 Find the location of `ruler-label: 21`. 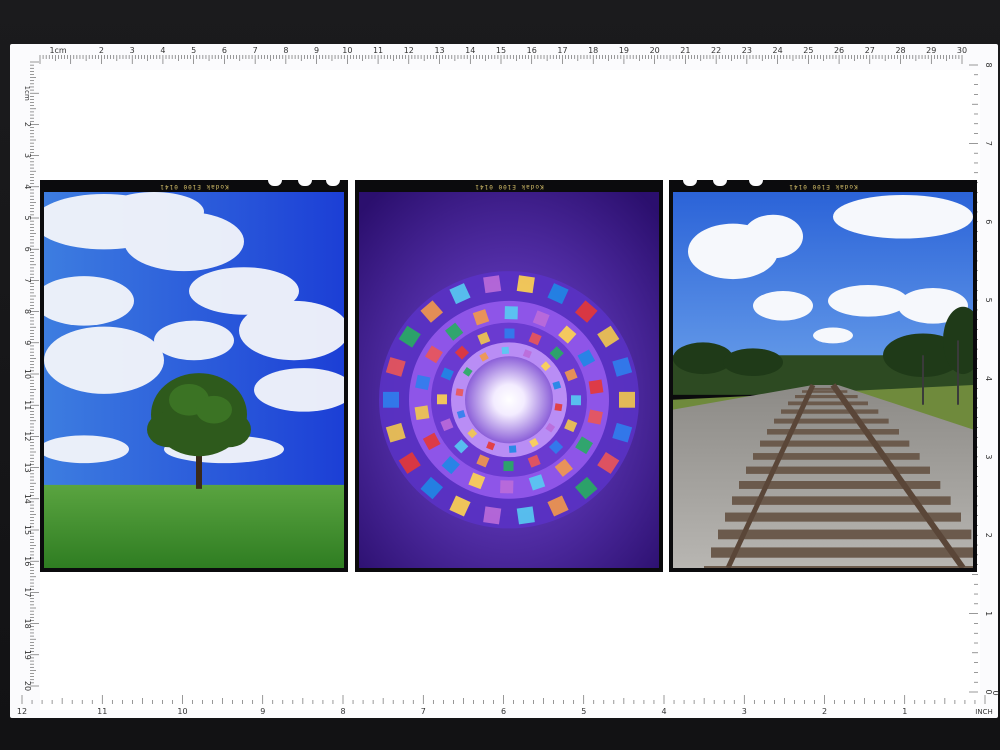

ruler-label: 21 is located at coordinates (685, 50).